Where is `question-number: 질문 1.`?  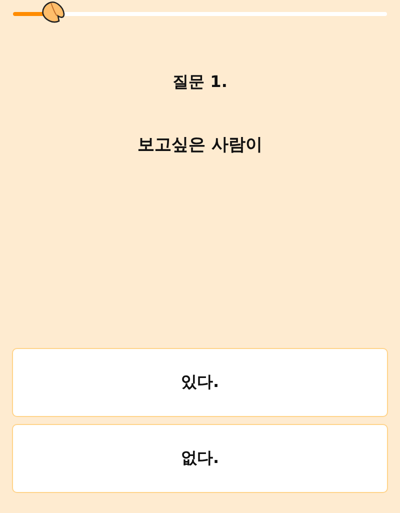 question-number: 질문 1. is located at coordinates (200, 82).